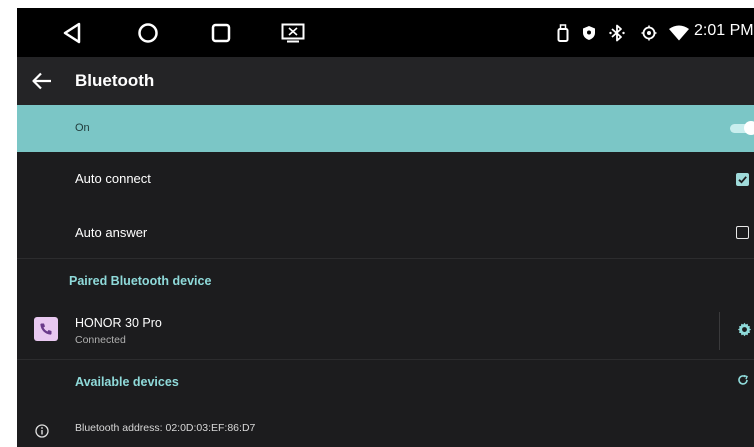  Describe the element at coordinates (385, 332) in the screenshot. I see `paired-device-row: HONOR 30 Pro Connected` at that location.